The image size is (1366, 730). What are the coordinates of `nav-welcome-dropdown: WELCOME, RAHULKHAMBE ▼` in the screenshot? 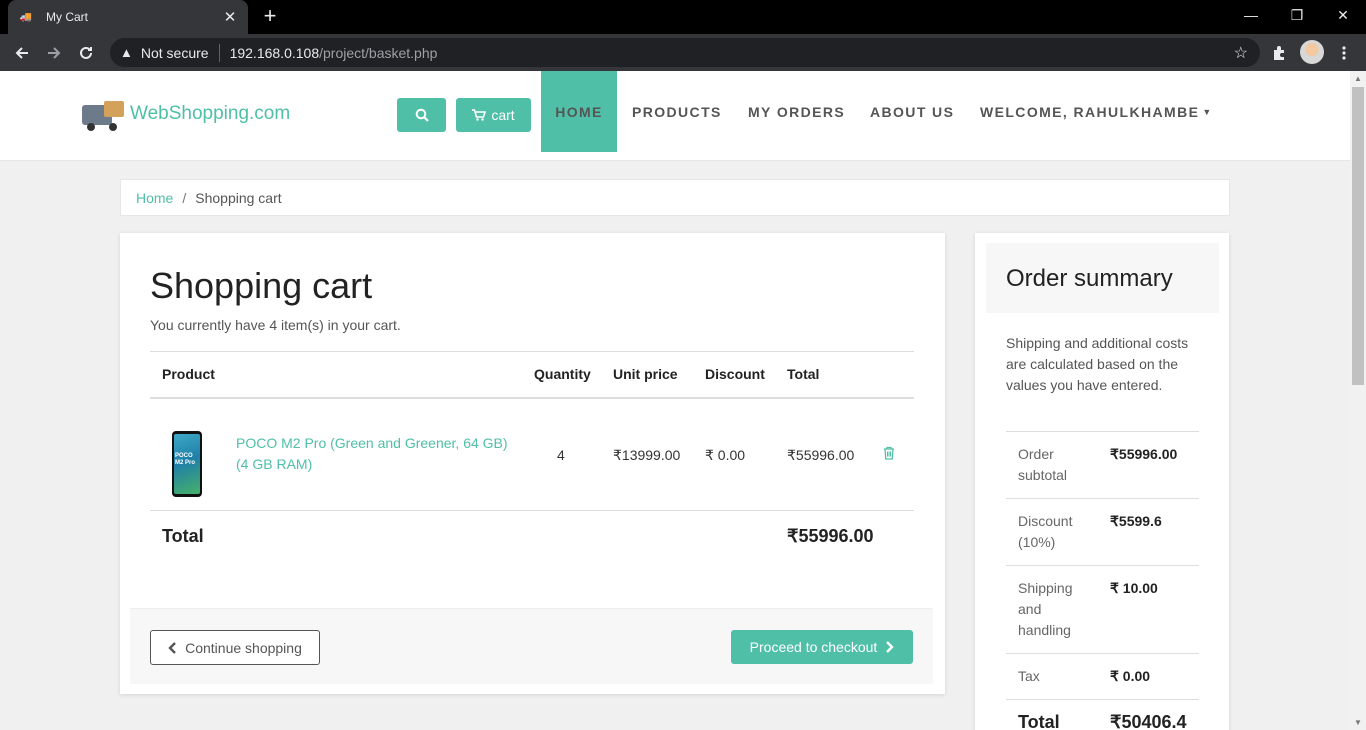 It's located at (1096, 111).